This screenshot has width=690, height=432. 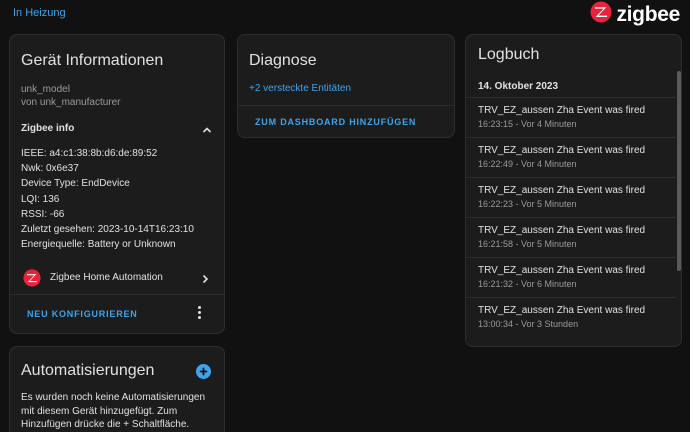 I want to click on more-vert-icon, so click(x=199, y=313).